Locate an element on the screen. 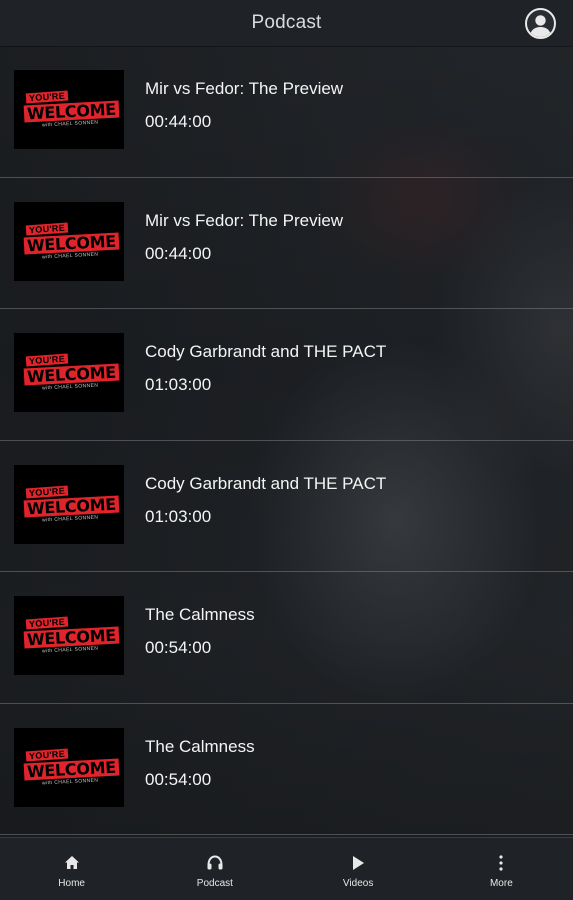 Image resolution: width=573 pixels, height=900 pixels. page-title: Podcast is located at coordinates (286, 22).